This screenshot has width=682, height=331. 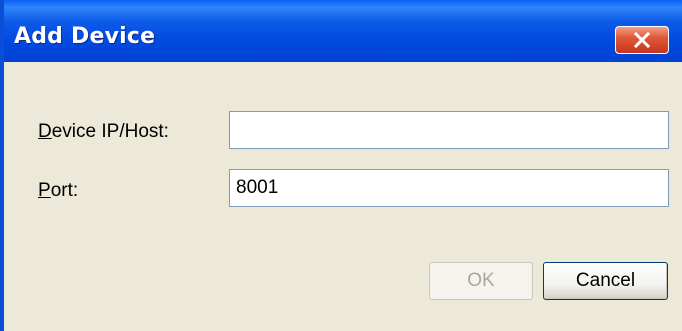 I want to click on device-host-input, so click(x=449, y=130).